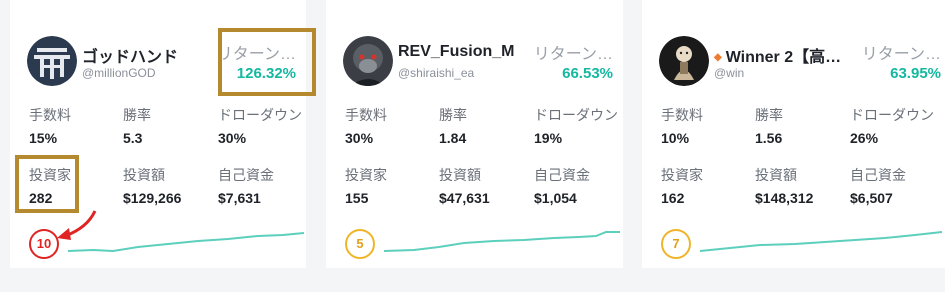  Describe the element at coordinates (47, 184) in the screenshot. I see `annotation-box-investors` at that location.